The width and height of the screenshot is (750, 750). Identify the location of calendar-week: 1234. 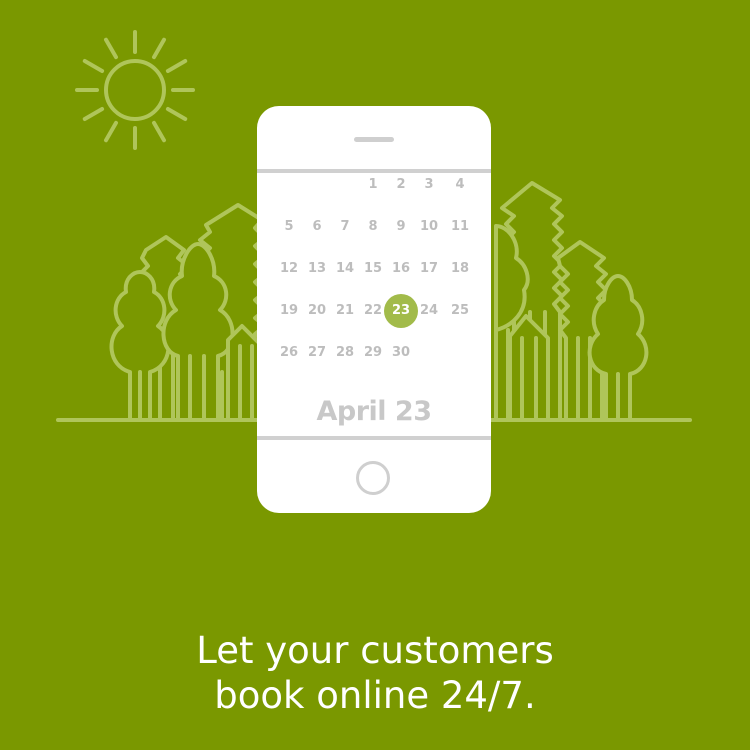
(378, 185).